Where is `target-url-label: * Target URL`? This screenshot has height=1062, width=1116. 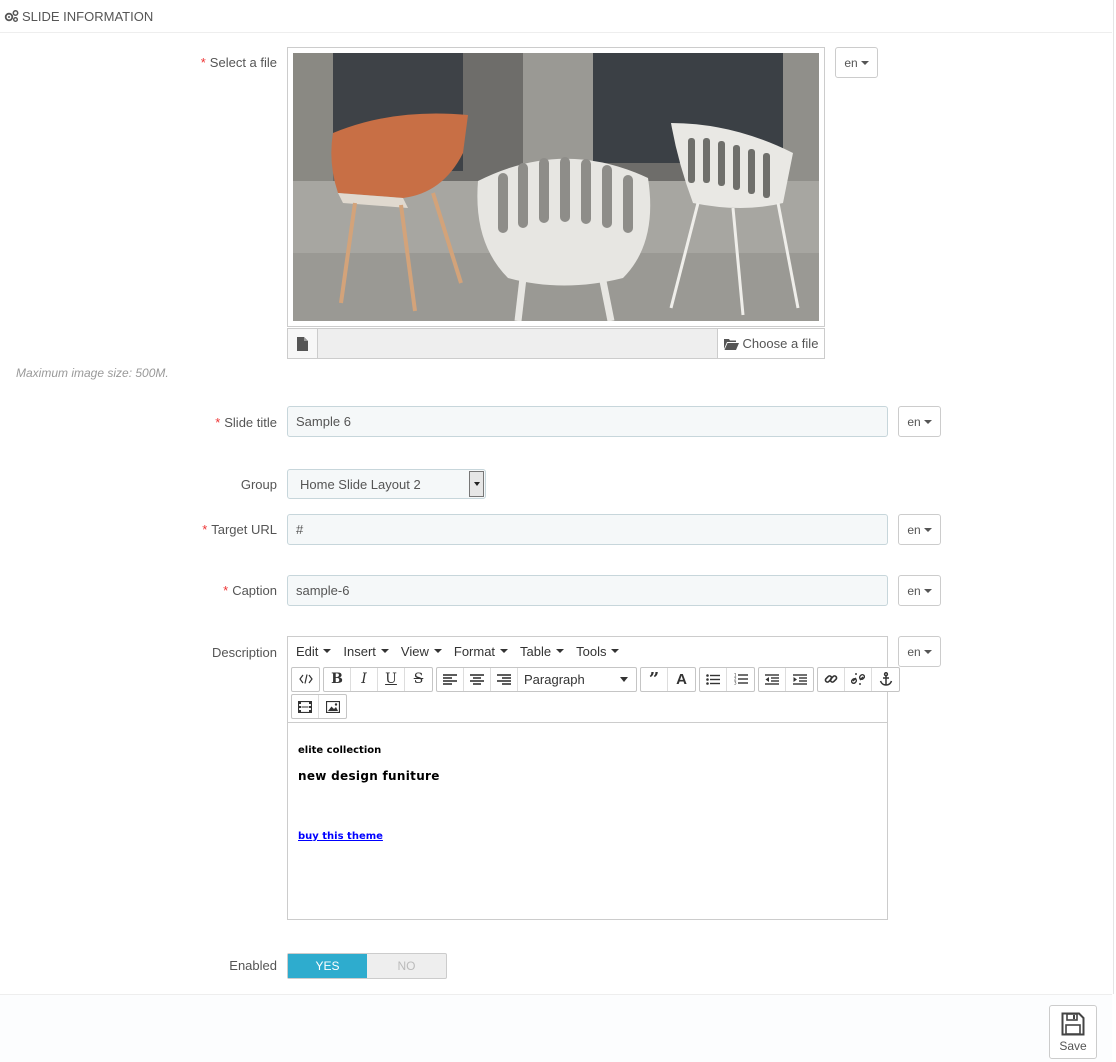 target-url-label: * Target URL is located at coordinates (239, 529).